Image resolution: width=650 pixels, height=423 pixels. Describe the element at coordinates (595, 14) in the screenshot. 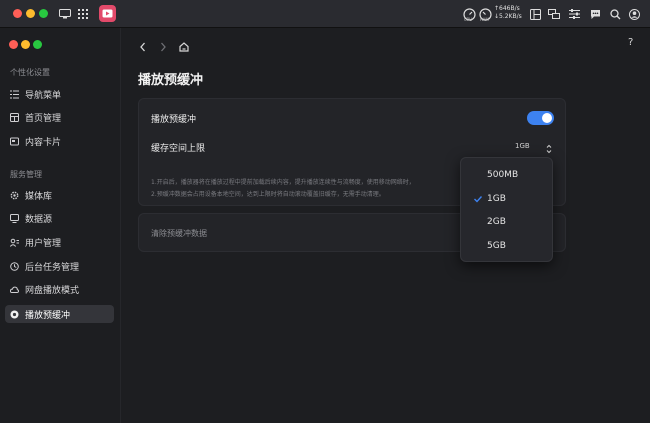

I see `chat-icon` at that location.